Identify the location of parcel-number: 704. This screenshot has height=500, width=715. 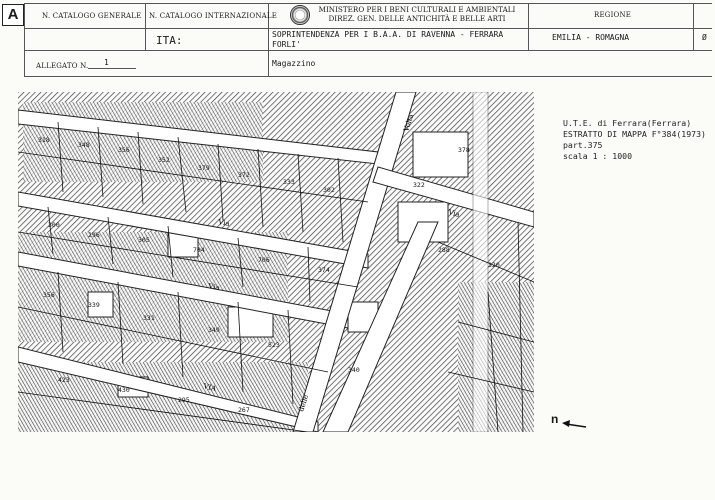
(199, 250).